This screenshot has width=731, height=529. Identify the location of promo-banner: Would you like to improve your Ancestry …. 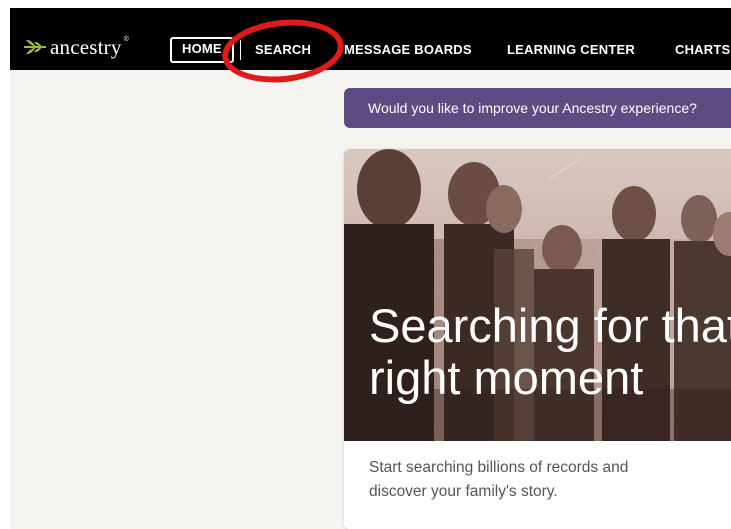
(537, 108).